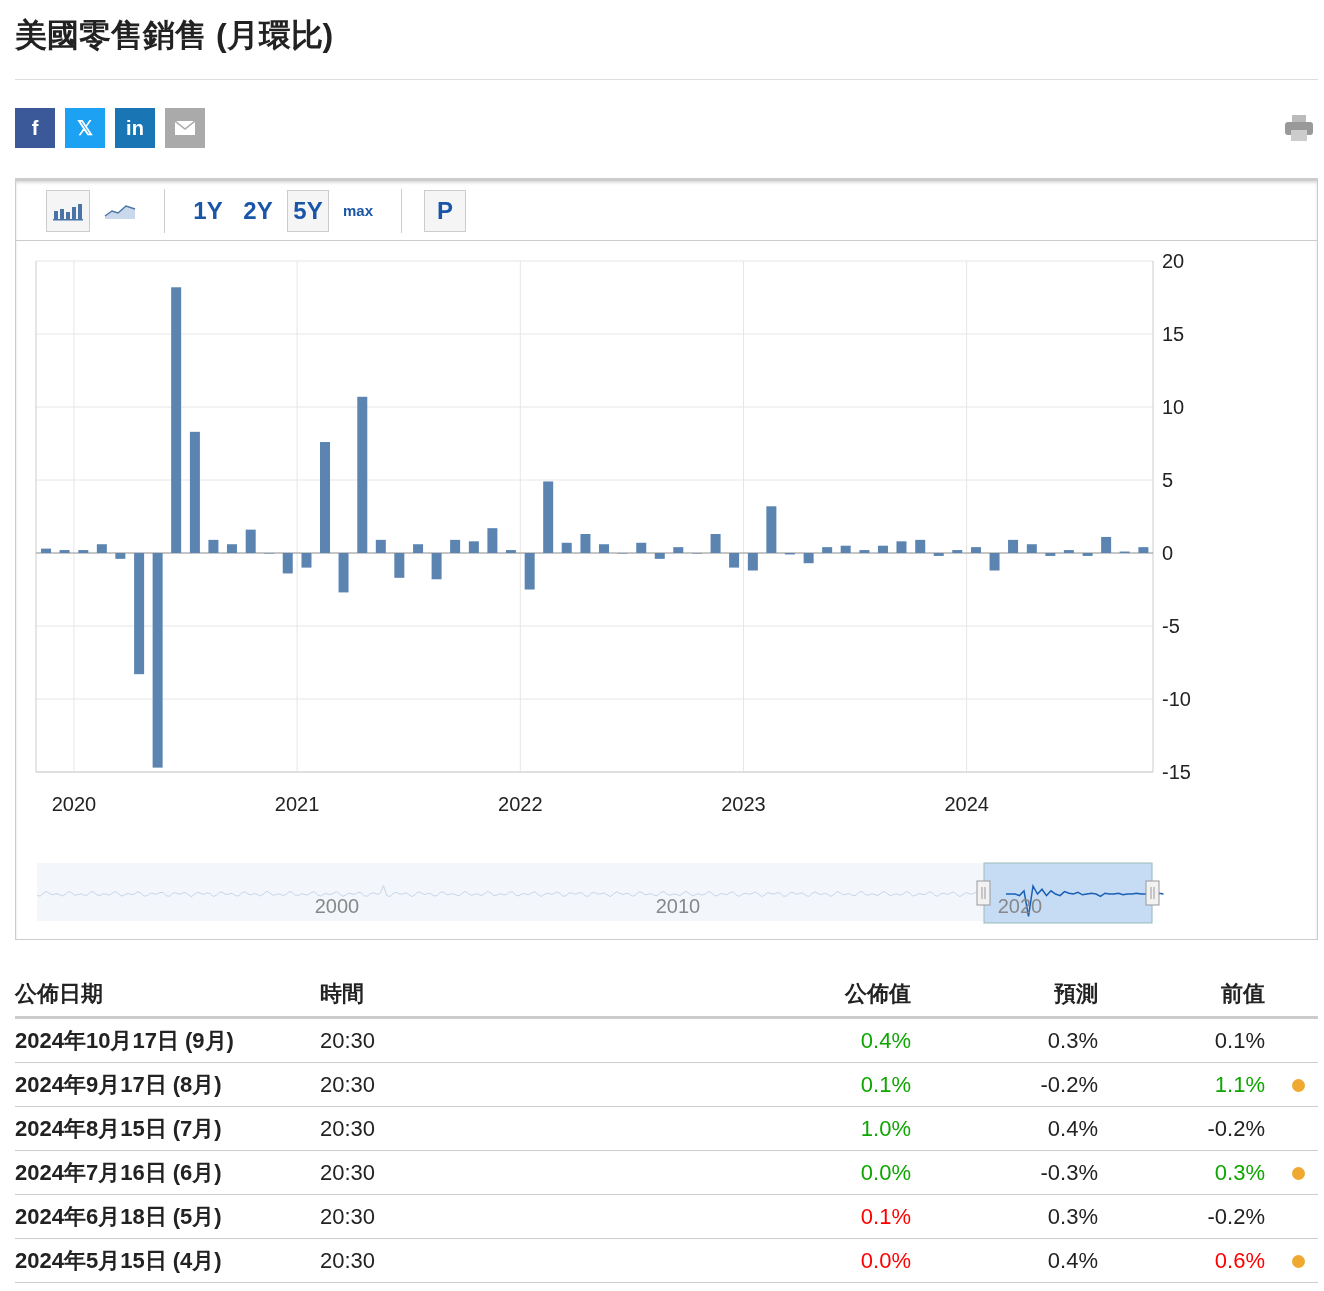  I want to click on table-cell: 2024年7月16日 (6月), so click(167, 1172).